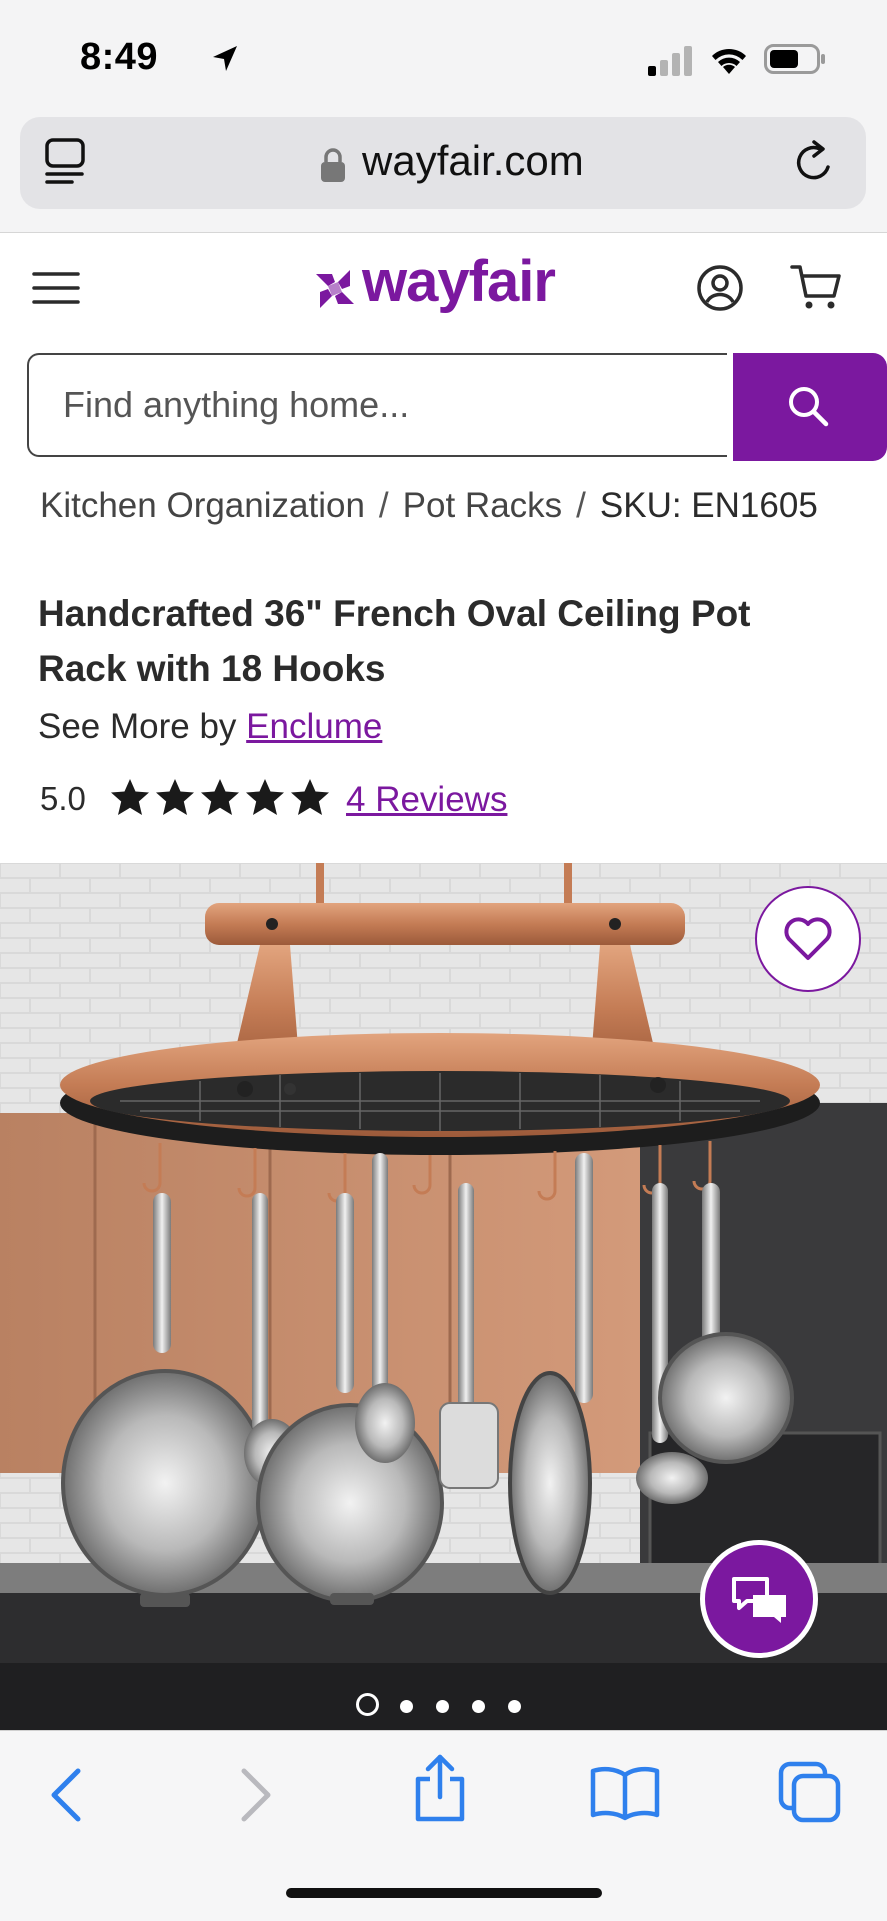 The image size is (887, 1921). I want to click on breadcrumb-sku: SKU: EN1605, so click(708, 505).